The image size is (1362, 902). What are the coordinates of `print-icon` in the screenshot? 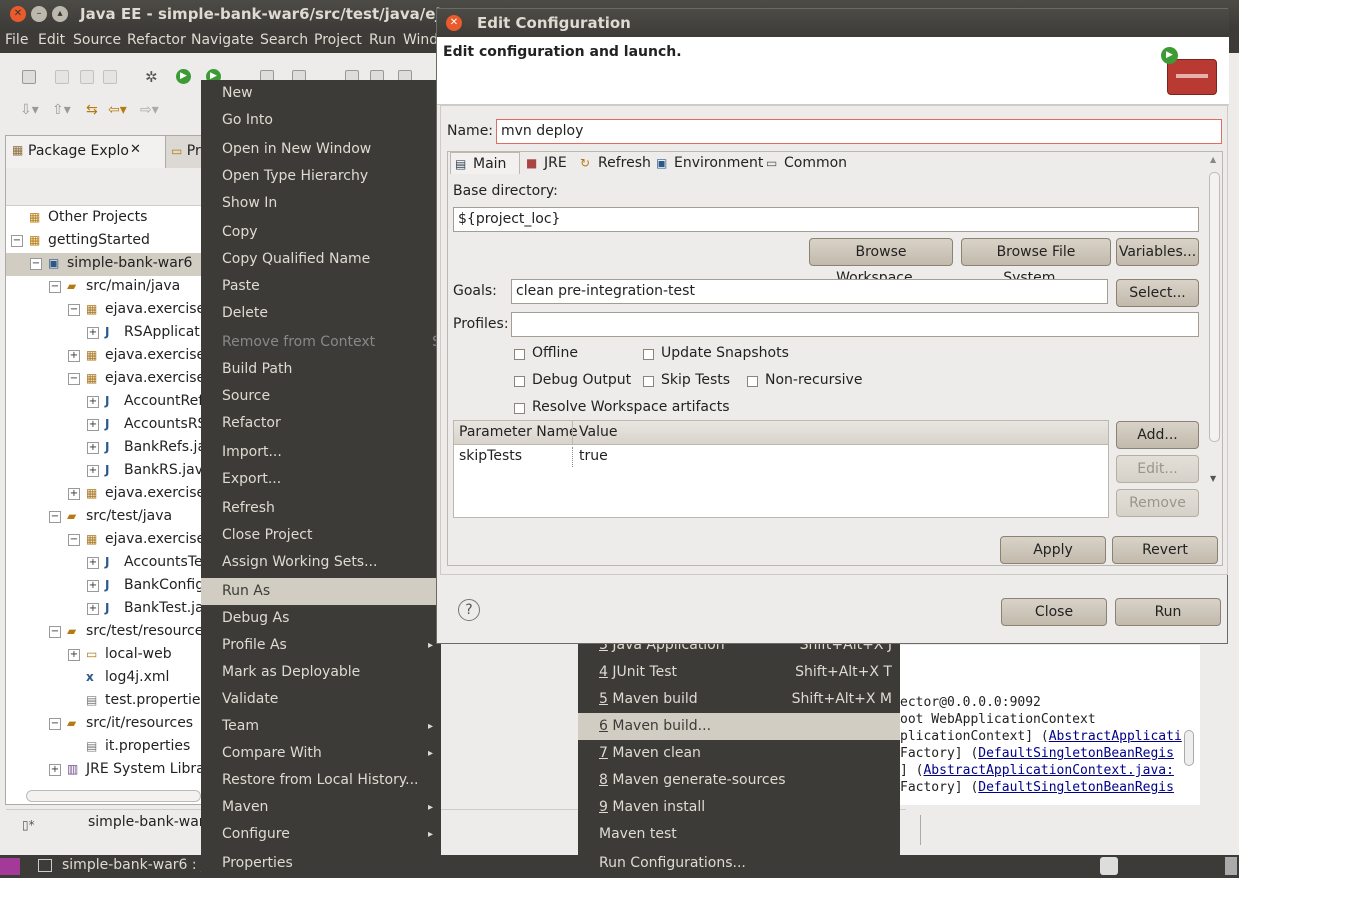 It's located at (110, 77).